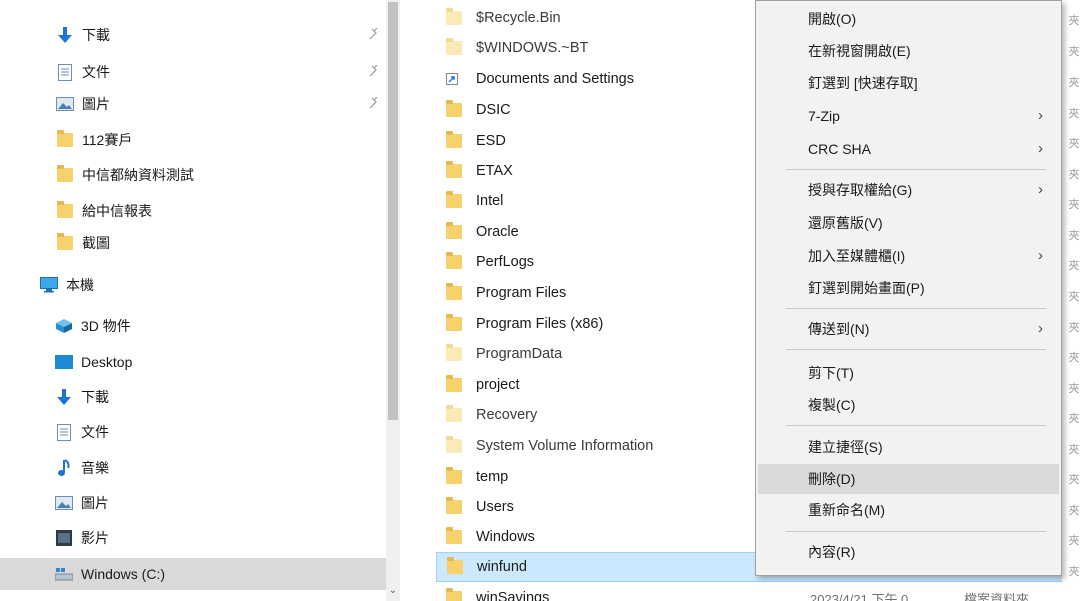 This screenshot has height=601, width=1087. Describe the element at coordinates (64, 397) in the screenshot. I see `download-arrow-icon` at that location.